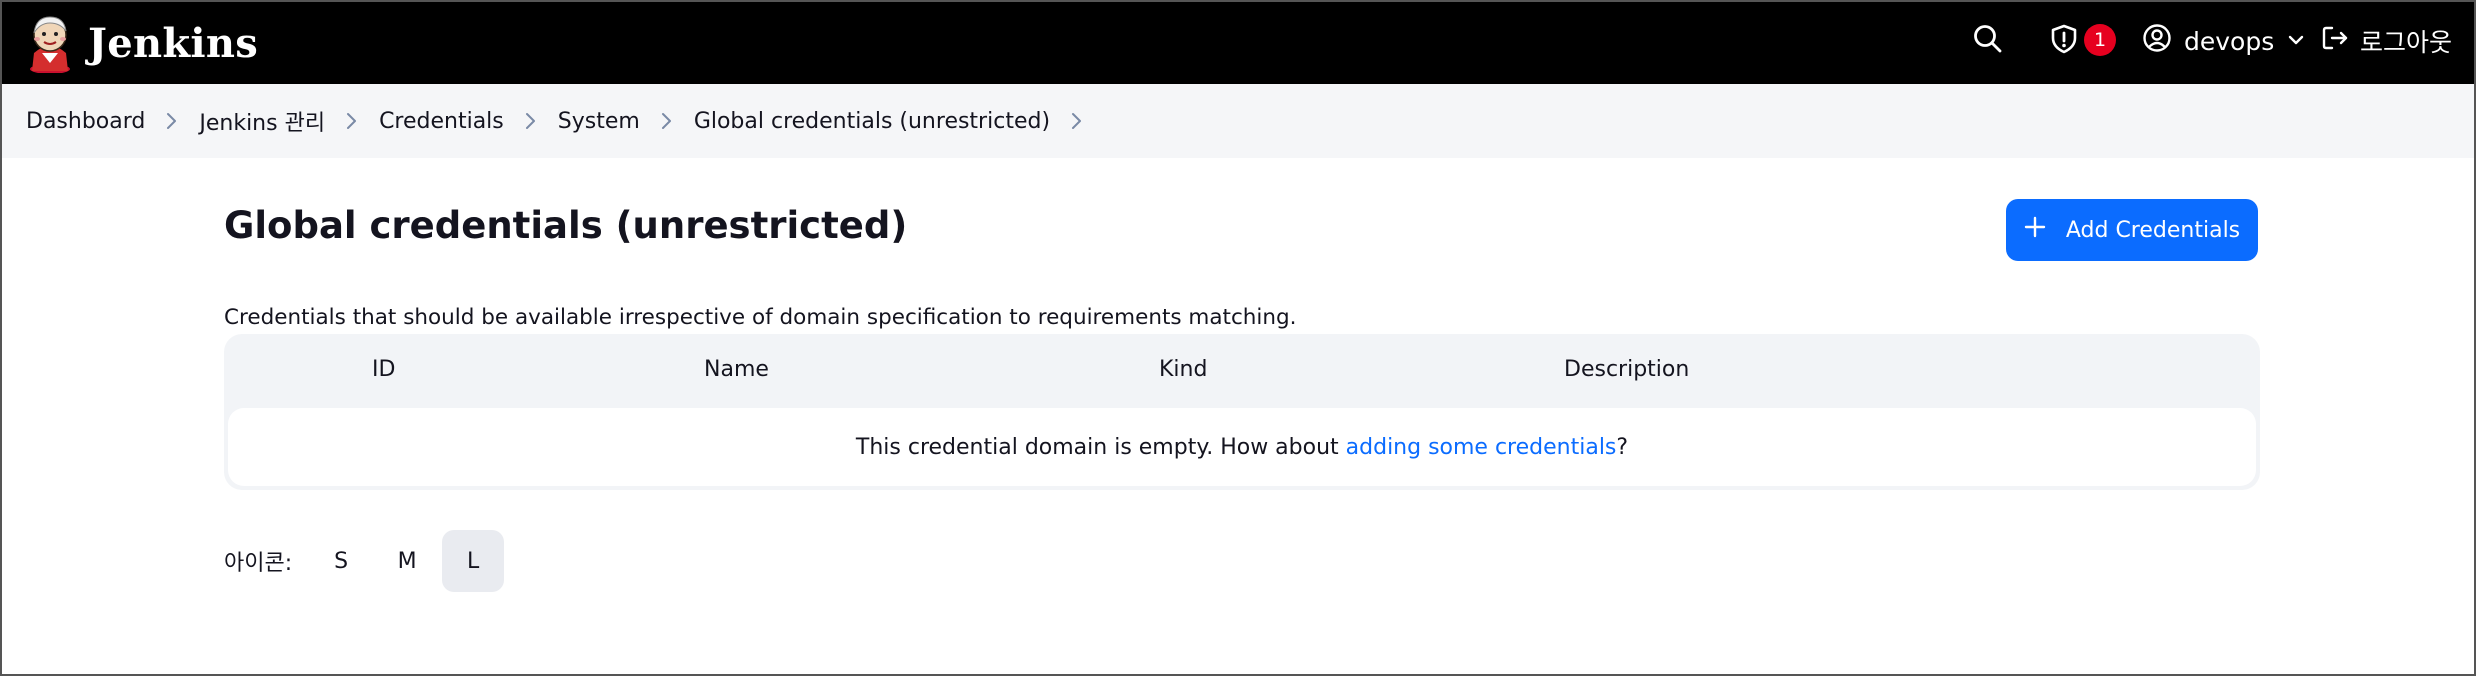 This screenshot has height=676, width=2476. What do you see at coordinates (2100, 40) in the screenshot?
I see `alerts-count-badge: 1` at bounding box center [2100, 40].